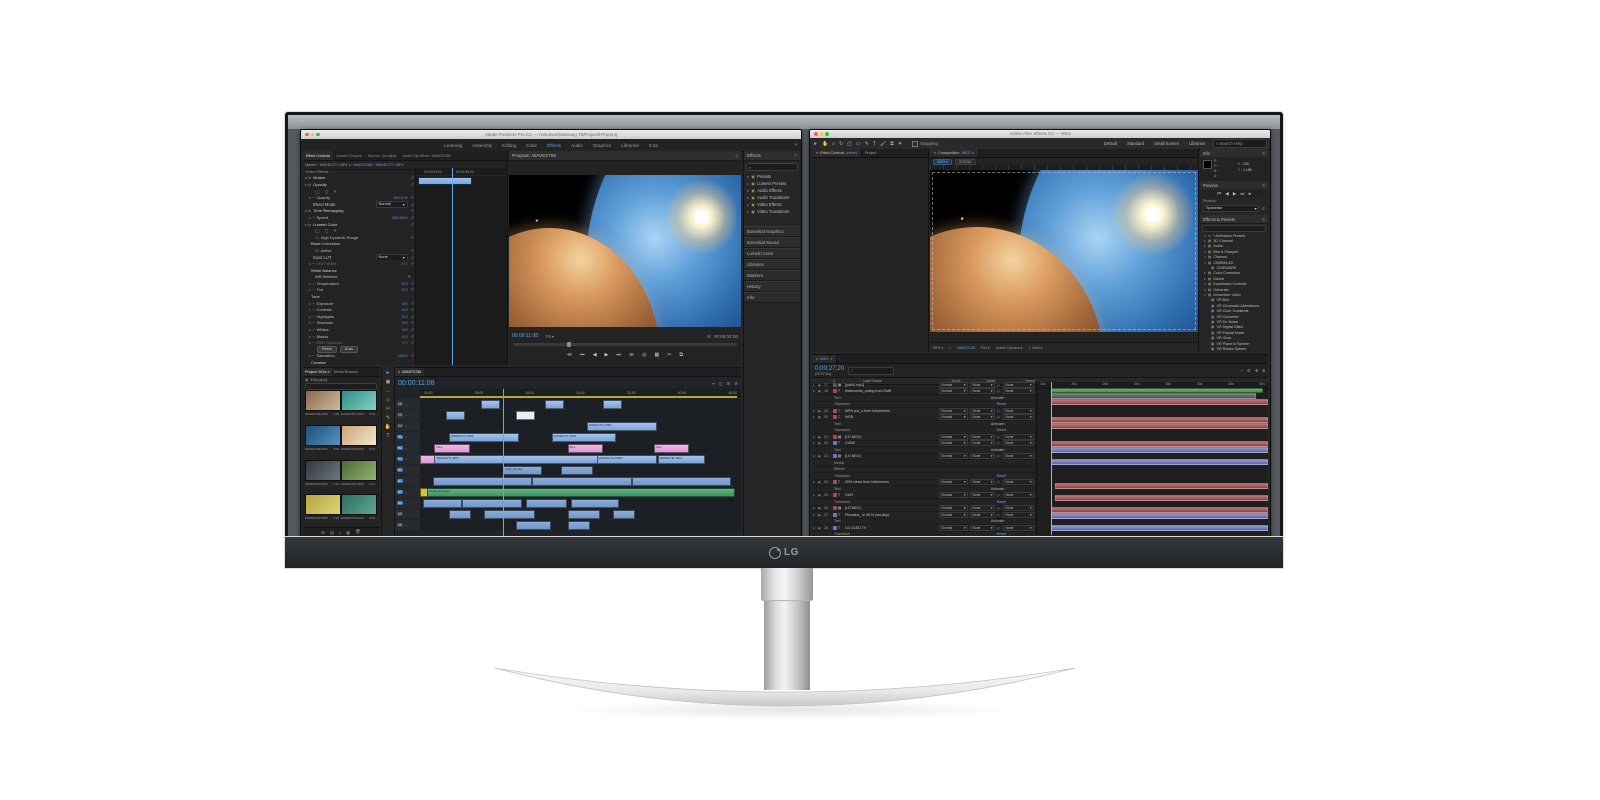  I want to click on reset-param-icon: ↺, so click(412, 237).